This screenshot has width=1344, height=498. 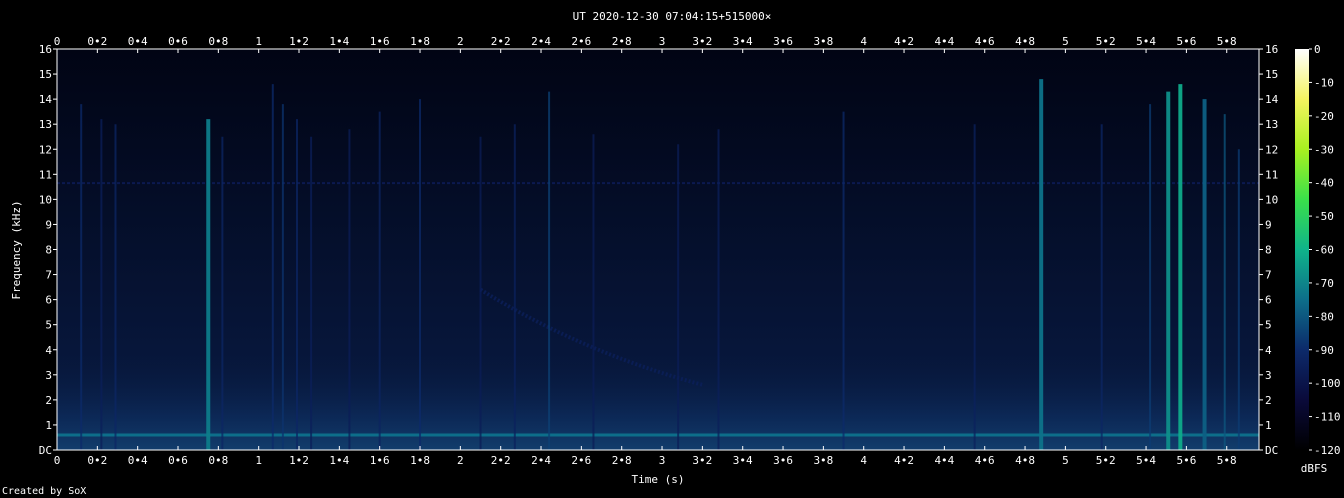 I want to click on y-tick-label-left: 7, so click(x=48, y=275).